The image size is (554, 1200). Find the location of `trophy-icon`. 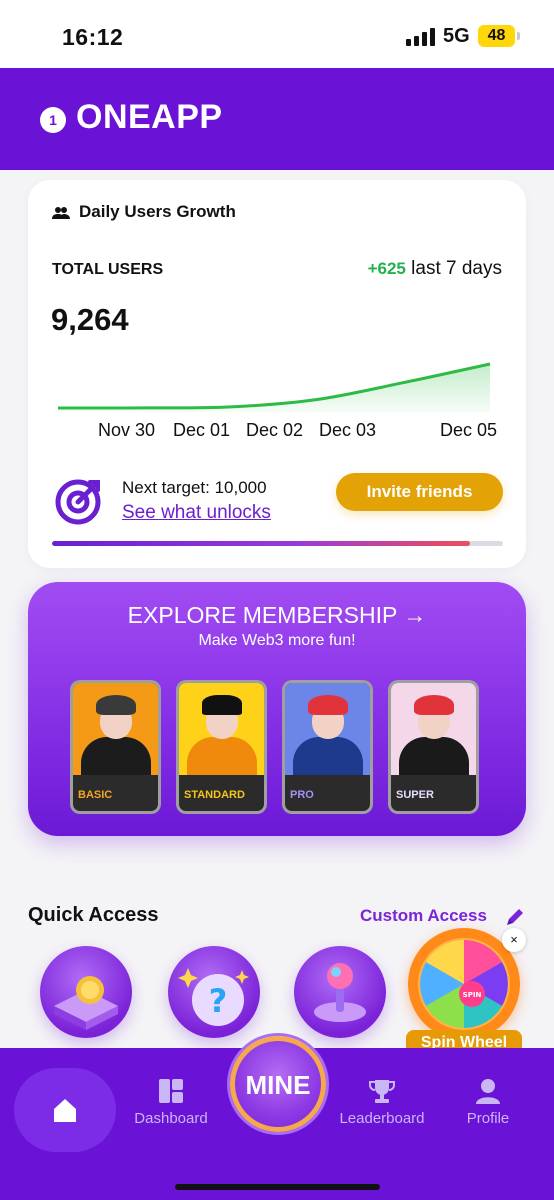

trophy-icon is located at coordinates (382, 1091).